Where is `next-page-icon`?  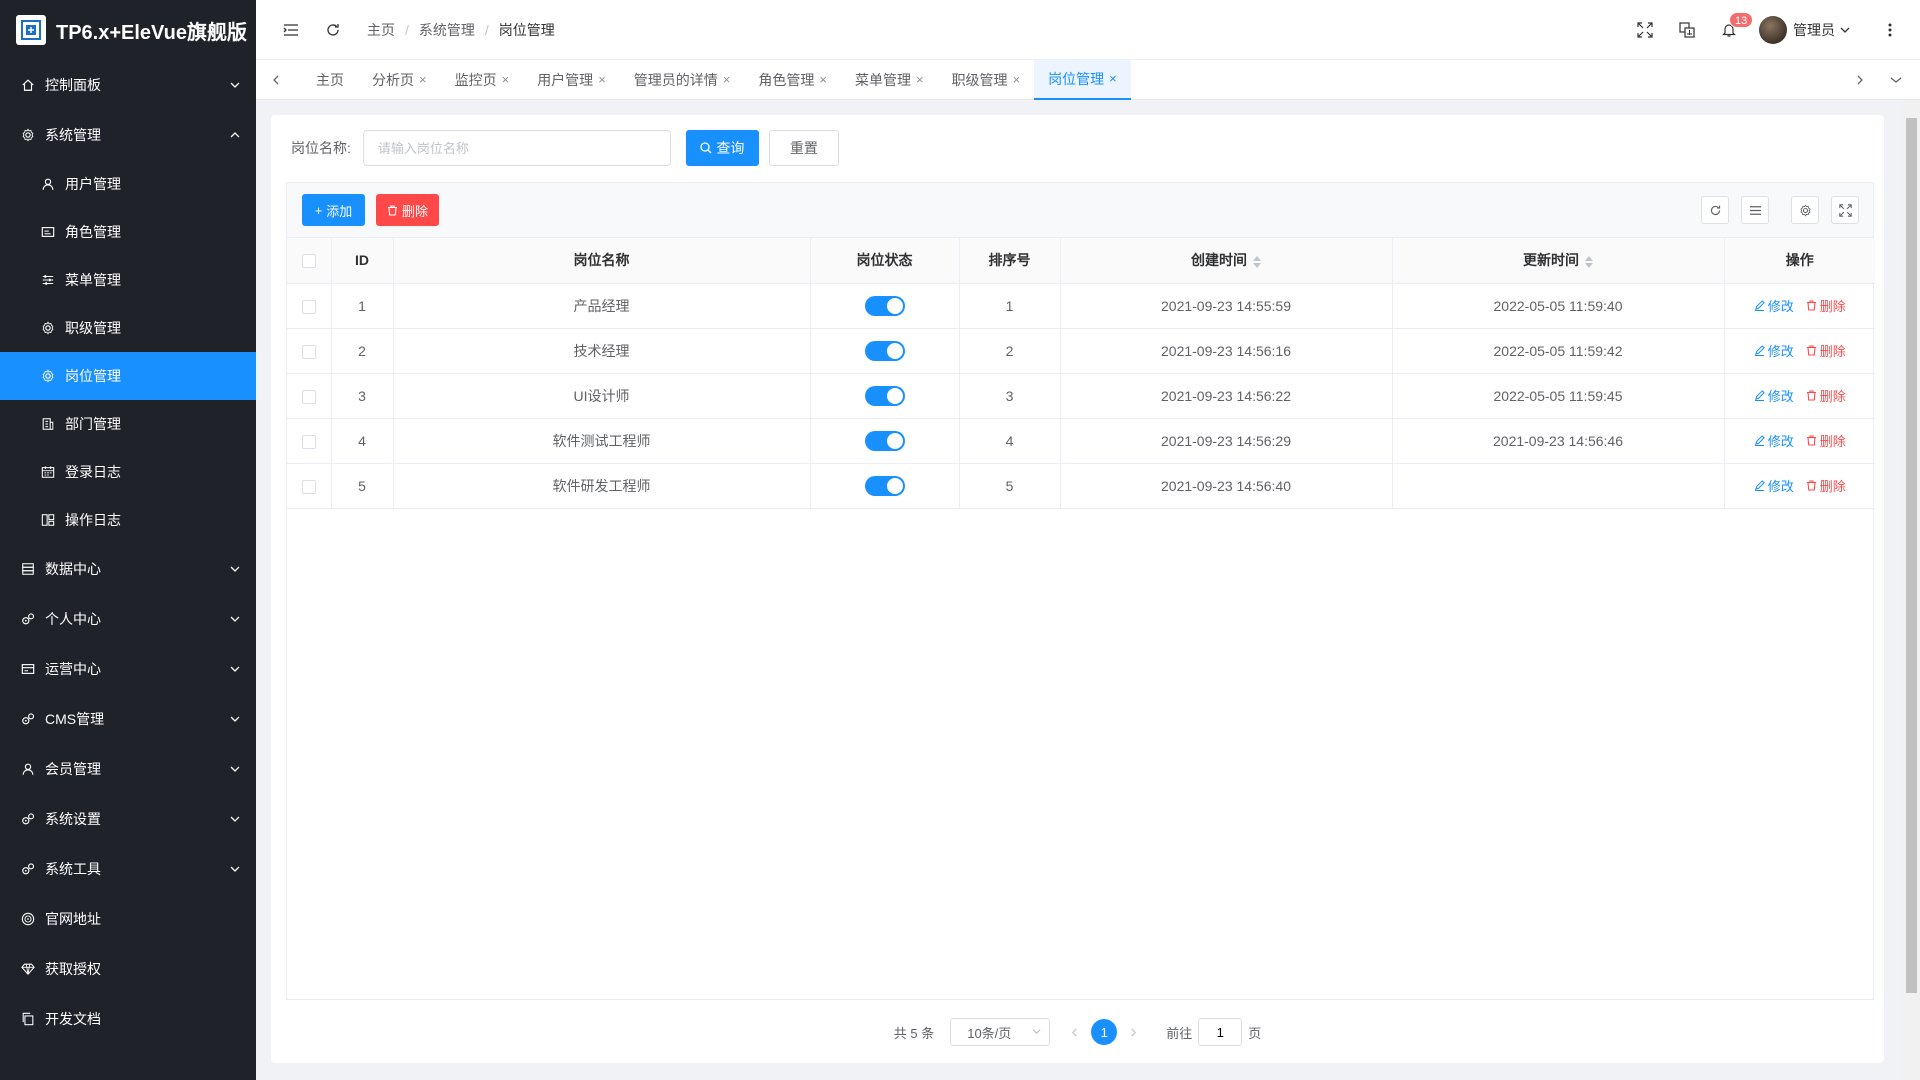
next-page-icon is located at coordinates (1133, 1032).